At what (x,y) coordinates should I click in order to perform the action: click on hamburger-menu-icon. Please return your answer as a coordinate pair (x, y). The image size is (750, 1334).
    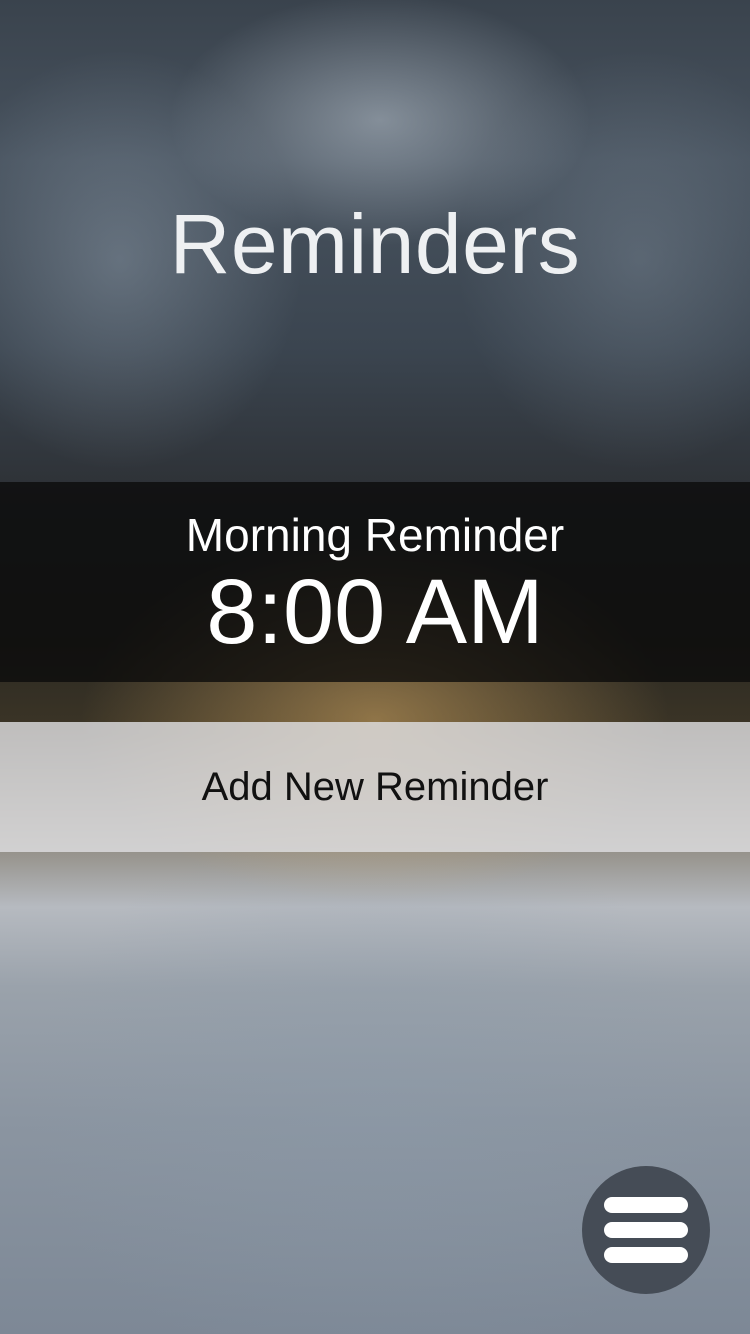
    Looking at the image, I should click on (646, 1230).